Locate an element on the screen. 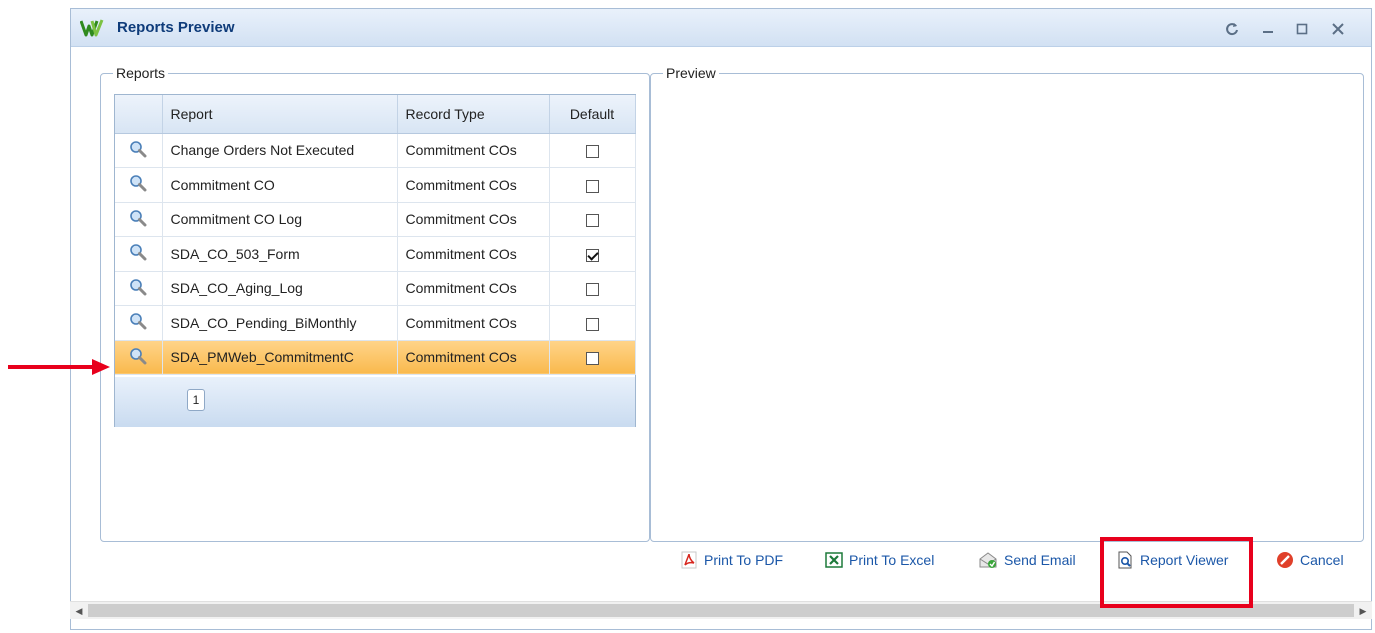 This screenshot has width=1375, height=633. table-row: SDA_CO_Pending_BiMonthly Commitment COs is located at coordinates (375, 323).